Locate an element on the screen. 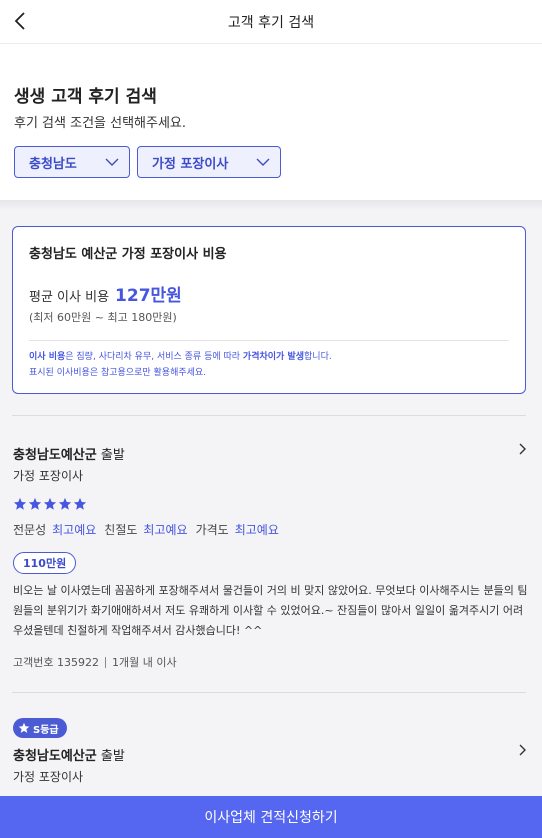 Image resolution: width=542 pixels, height=838 pixels. search-subtitle: 후기 검색 조건을 선택해주세요. is located at coordinates (100, 123).